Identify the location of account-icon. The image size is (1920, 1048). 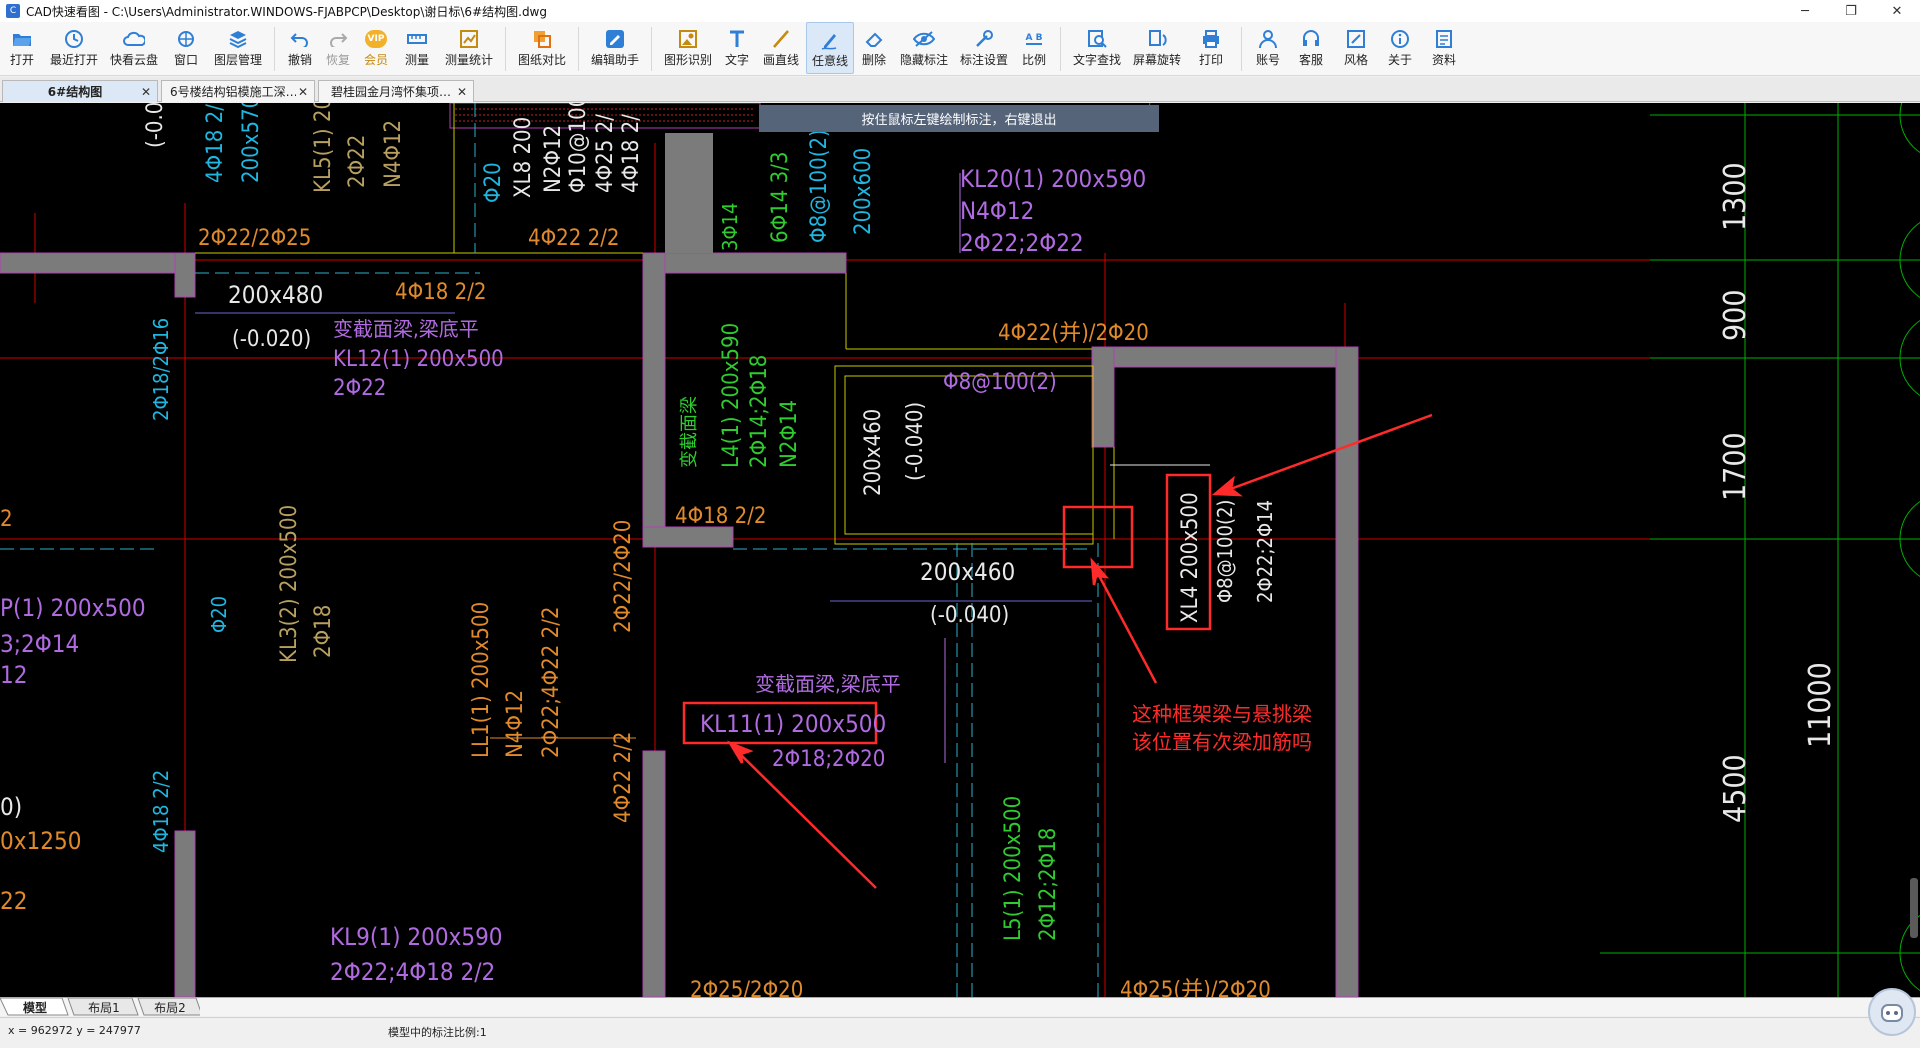
(1268, 39).